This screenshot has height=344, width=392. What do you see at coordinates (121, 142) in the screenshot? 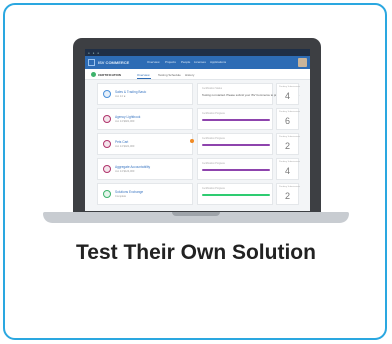
I see `item-name: Pets Cart` at bounding box center [121, 142].